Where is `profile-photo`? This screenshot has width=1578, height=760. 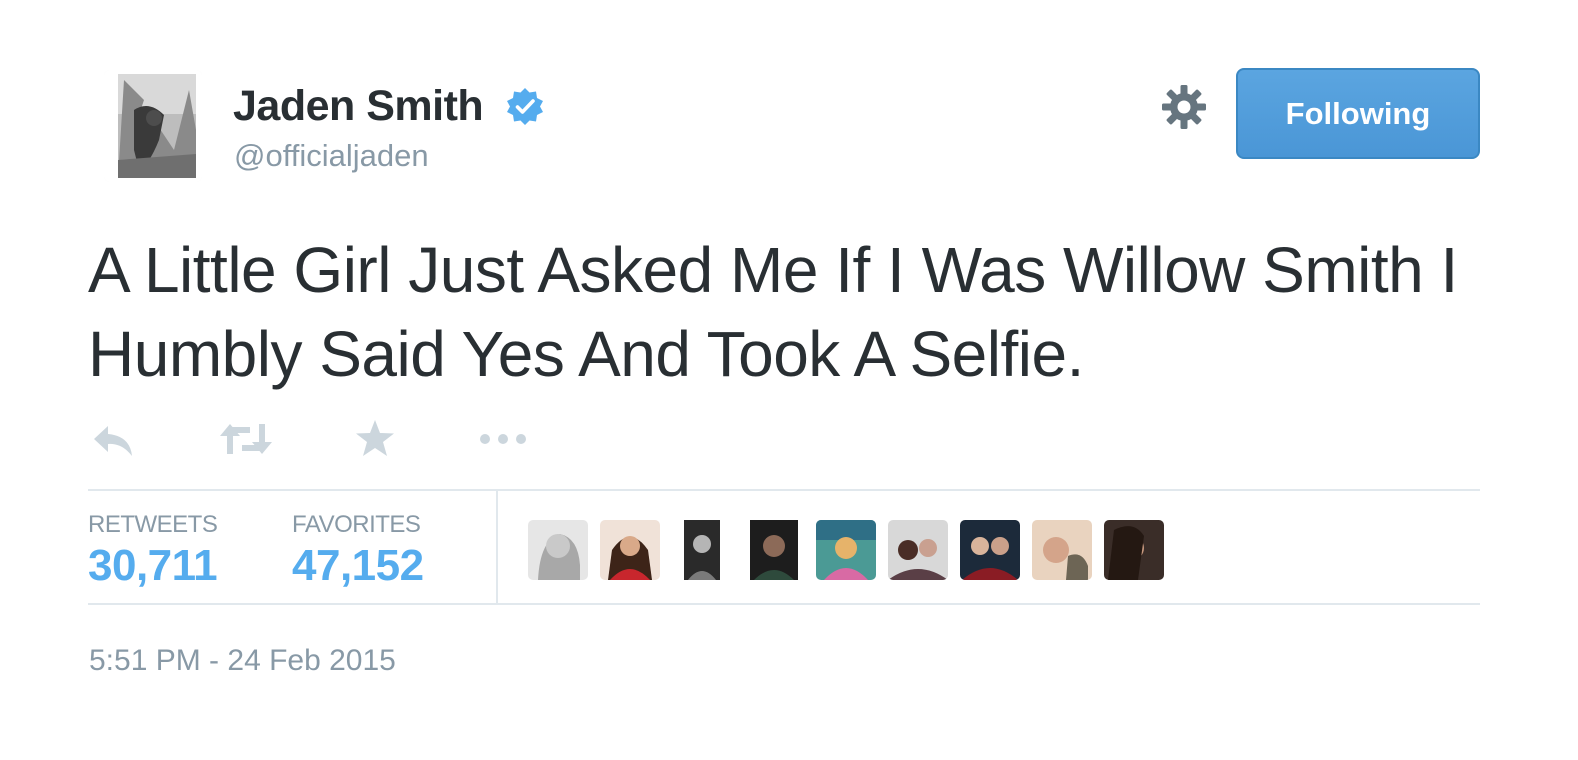 profile-photo is located at coordinates (153, 126).